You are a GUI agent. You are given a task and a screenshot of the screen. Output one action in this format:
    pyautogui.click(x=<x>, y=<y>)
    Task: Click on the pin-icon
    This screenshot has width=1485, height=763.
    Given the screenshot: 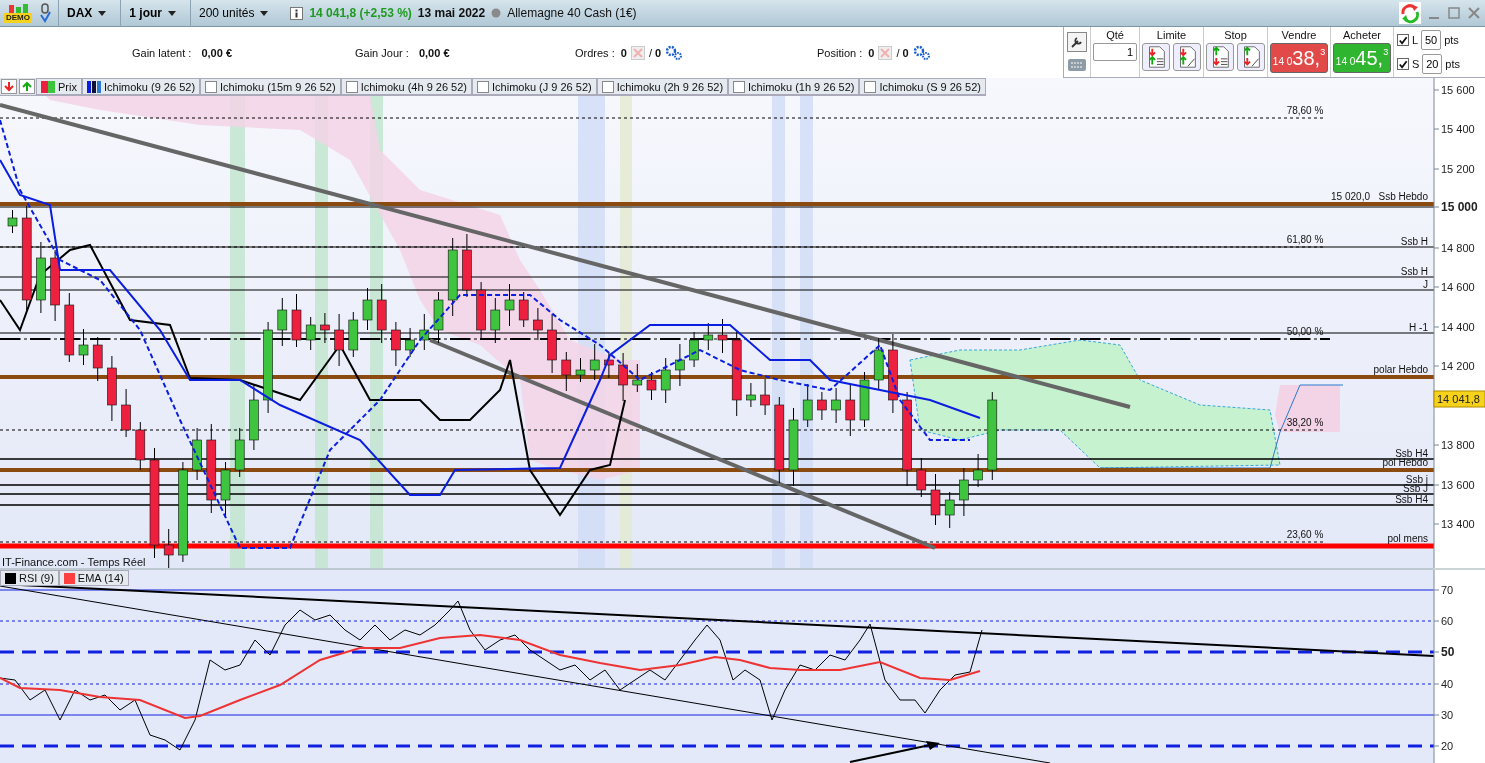 What is the action you would take?
    pyautogui.click(x=45, y=13)
    